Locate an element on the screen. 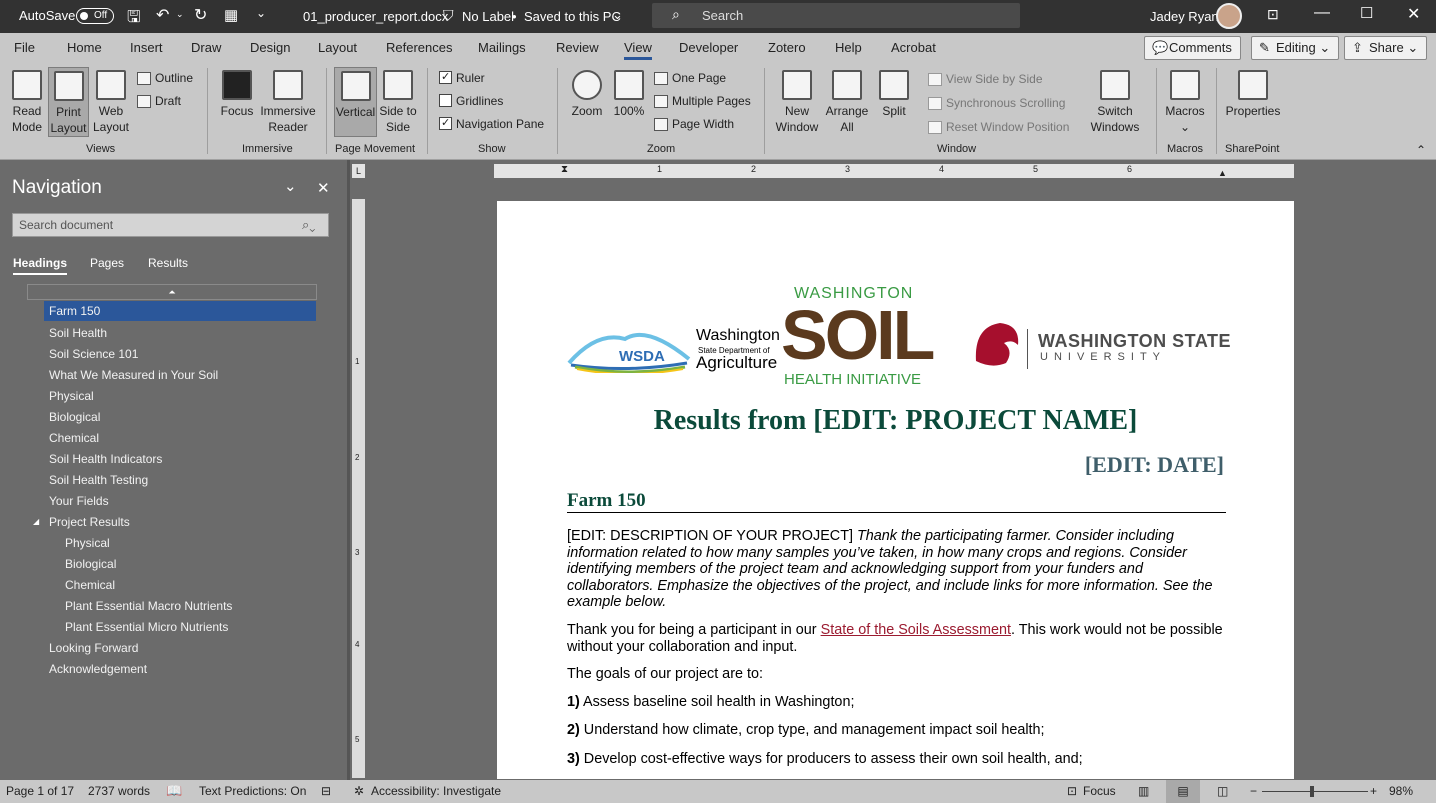  indent-marker: ⧗ is located at coordinates (564, 169).